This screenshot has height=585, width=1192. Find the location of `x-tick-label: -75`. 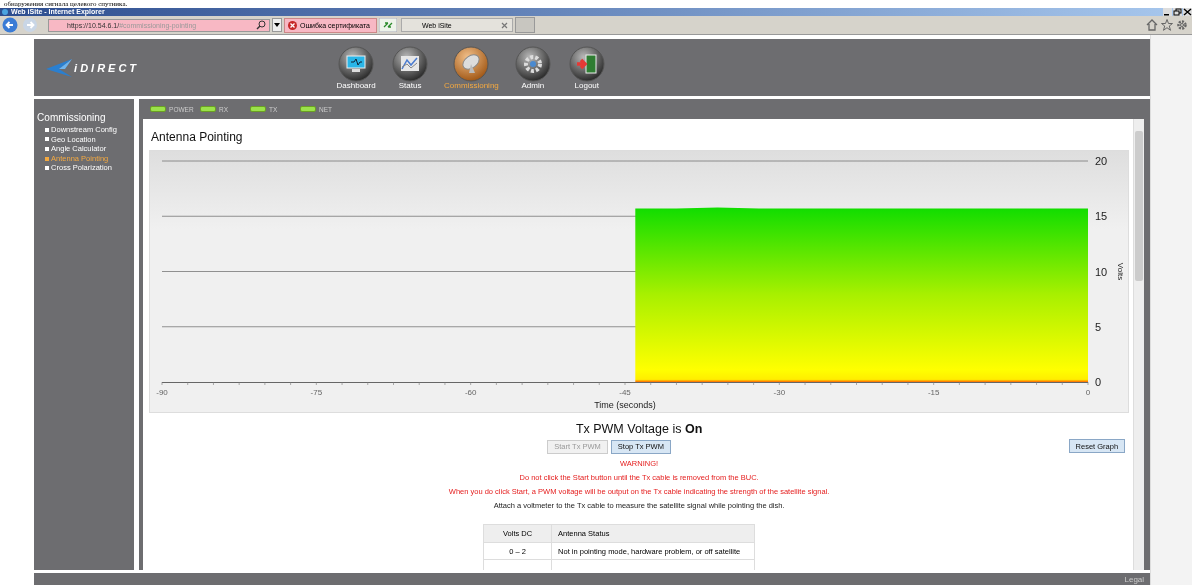

x-tick-label: -75 is located at coordinates (316, 392).